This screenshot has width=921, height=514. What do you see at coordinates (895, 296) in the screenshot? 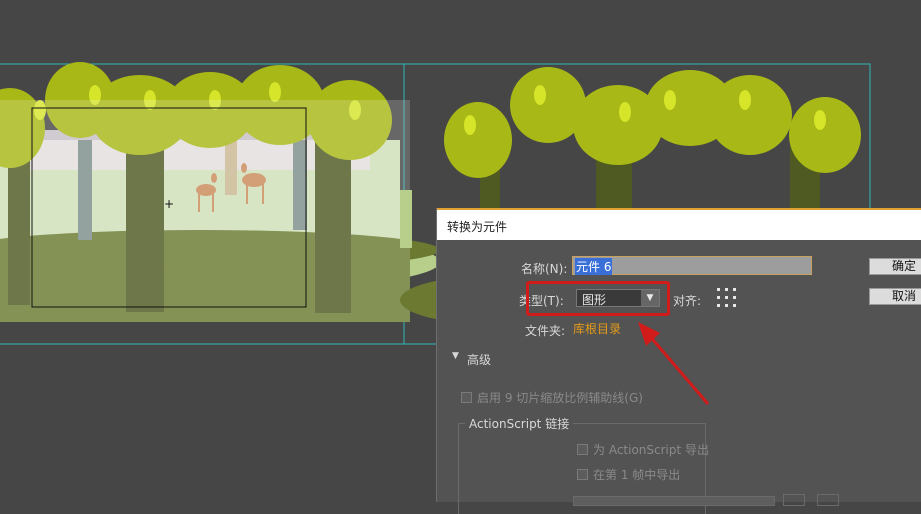
I see `cancel-button: 取消` at bounding box center [895, 296].